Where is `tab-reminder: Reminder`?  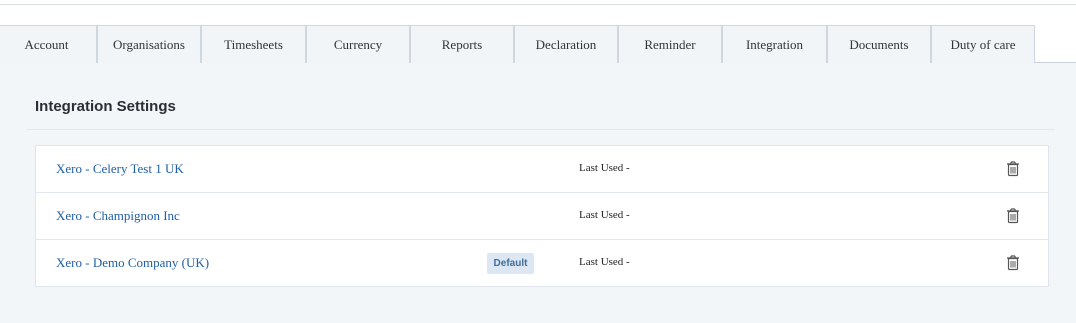 tab-reminder: Reminder is located at coordinates (670, 44).